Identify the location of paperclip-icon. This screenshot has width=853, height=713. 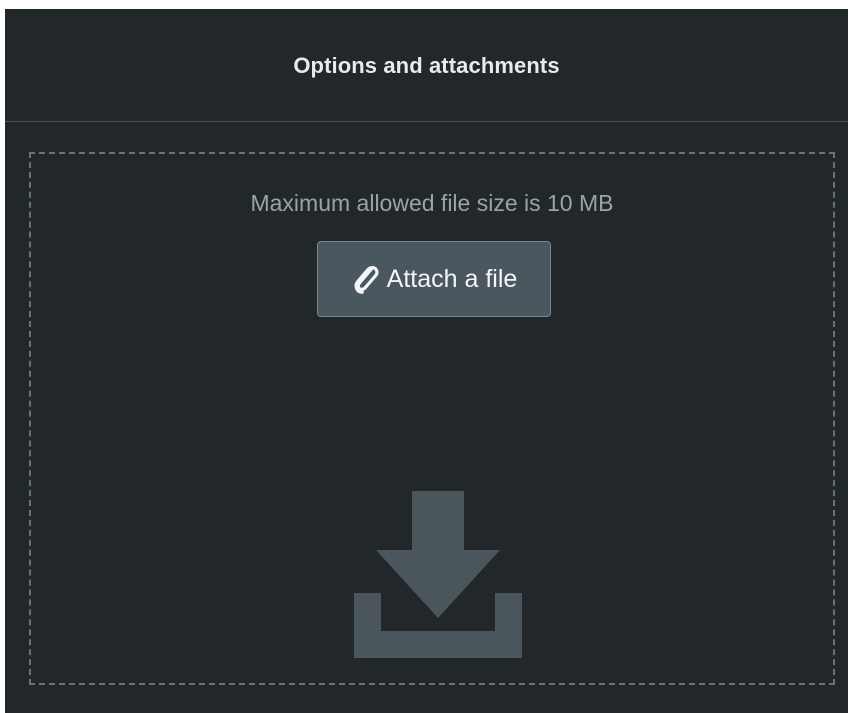
(366, 280).